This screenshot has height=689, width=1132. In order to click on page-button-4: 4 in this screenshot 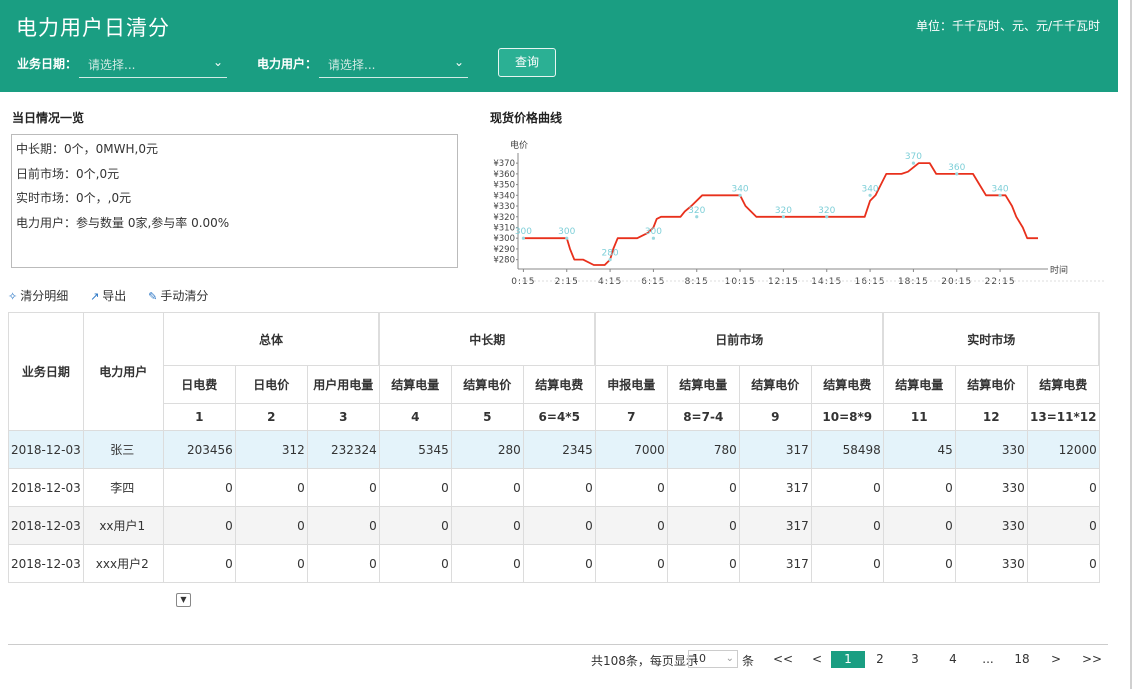, I will do `click(953, 659)`.